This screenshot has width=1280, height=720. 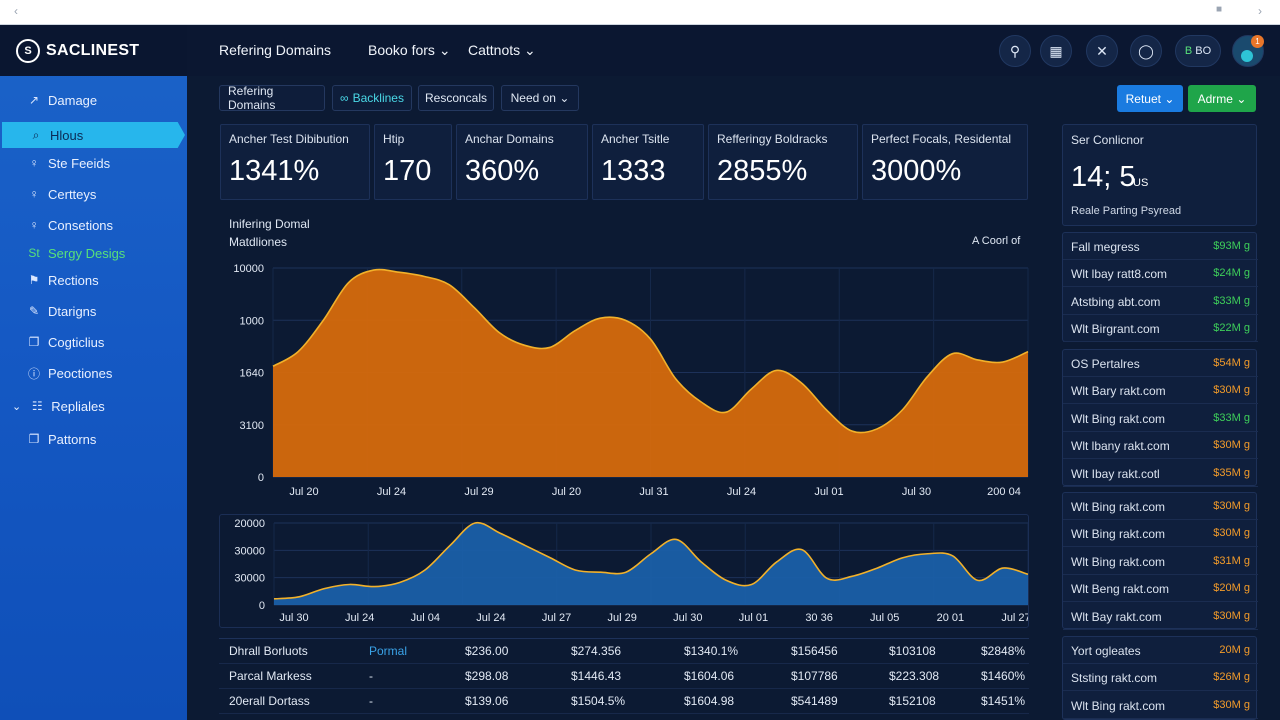 I want to click on grid-icon: ▦, so click(x=1056, y=51).